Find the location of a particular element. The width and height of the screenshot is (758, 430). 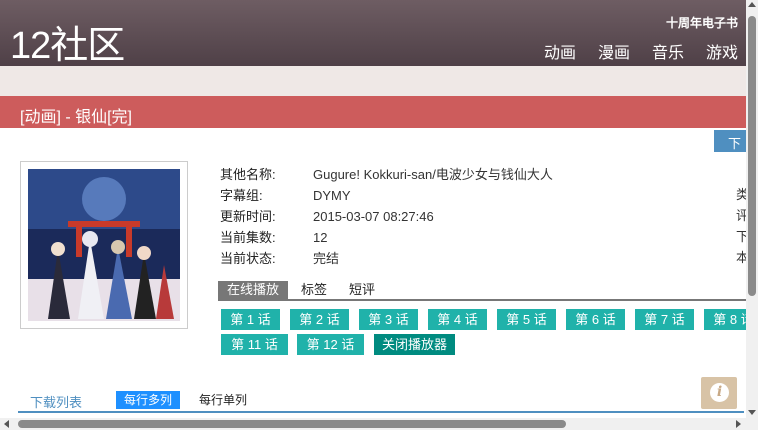

ebook-link: 十周年电子书 is located at coordinates (702, 22).